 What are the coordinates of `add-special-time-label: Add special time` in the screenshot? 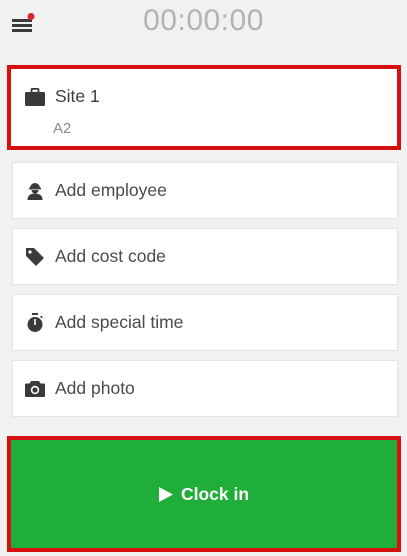 It's located at (119, 322).